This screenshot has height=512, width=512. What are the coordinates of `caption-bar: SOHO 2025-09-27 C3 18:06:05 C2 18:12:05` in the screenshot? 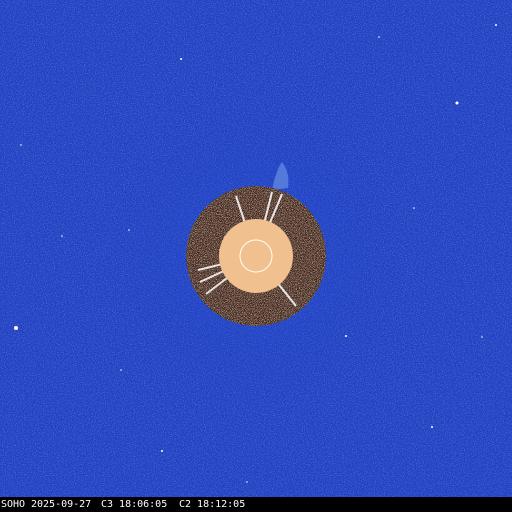 It's located at (256, 504).